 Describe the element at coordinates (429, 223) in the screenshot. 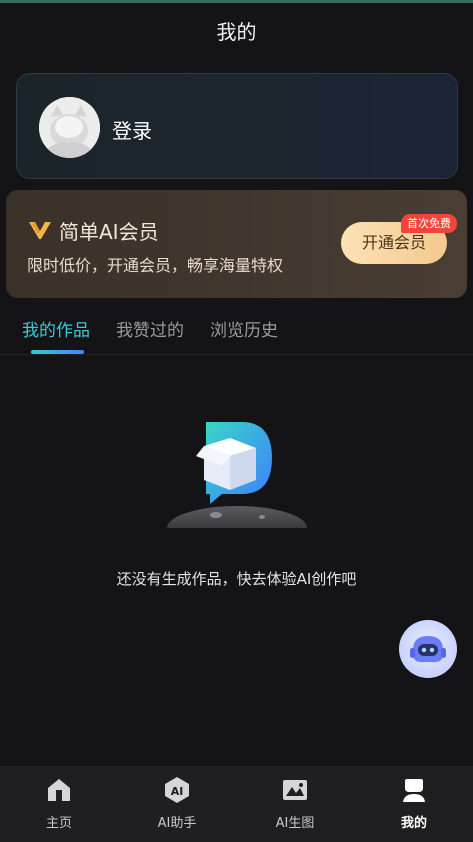

I see `first-free-badge: 首次免费` at that location.